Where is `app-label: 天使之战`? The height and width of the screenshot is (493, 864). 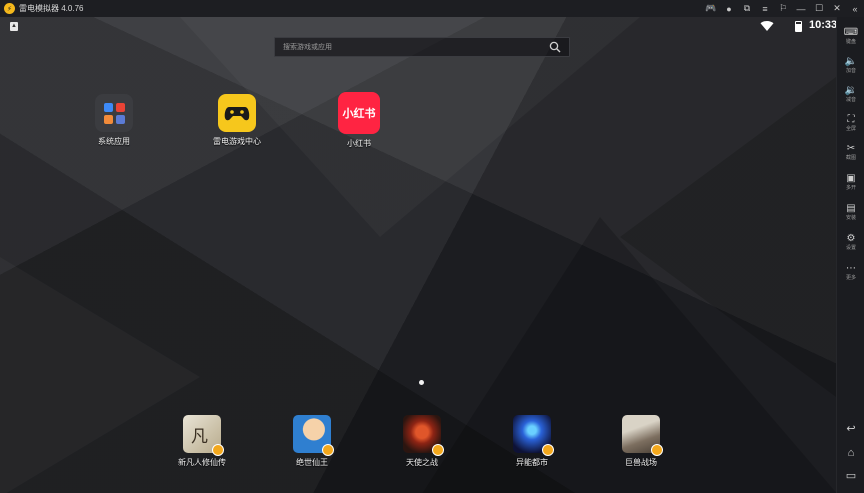 app-label: 天使之战 is located at coordinates (422, 462).